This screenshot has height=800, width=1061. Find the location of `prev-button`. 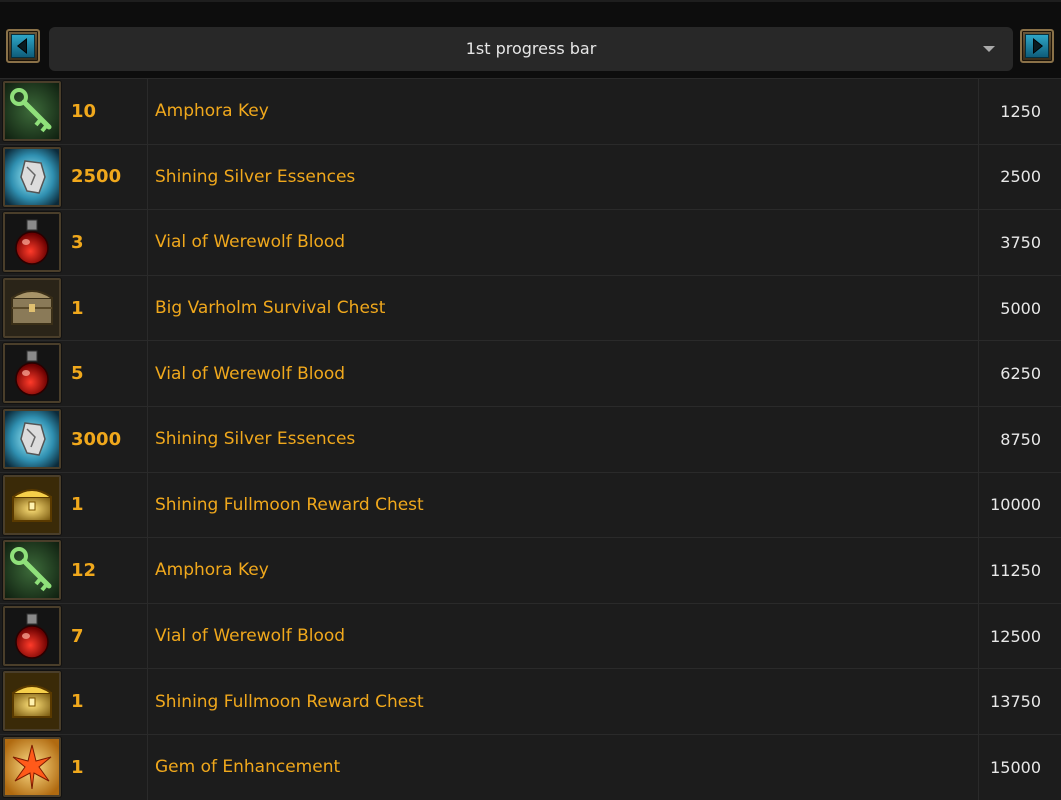

prev-button is located at coordinates (23, 46).